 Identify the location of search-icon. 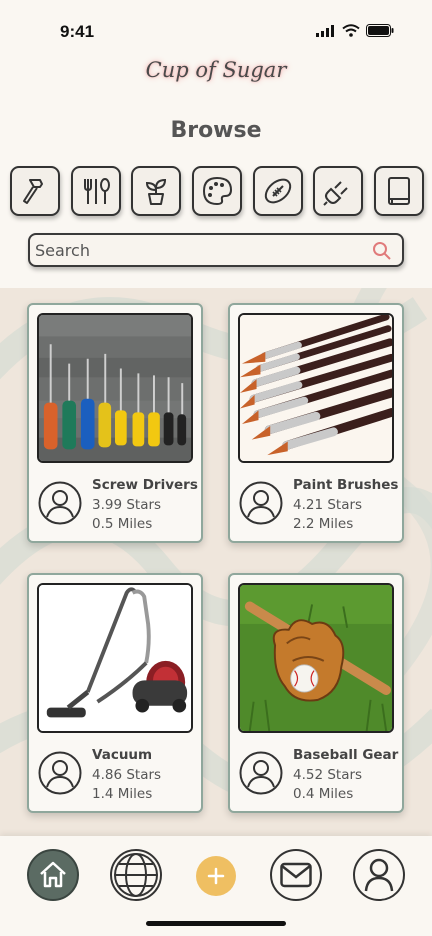
(382, 251).